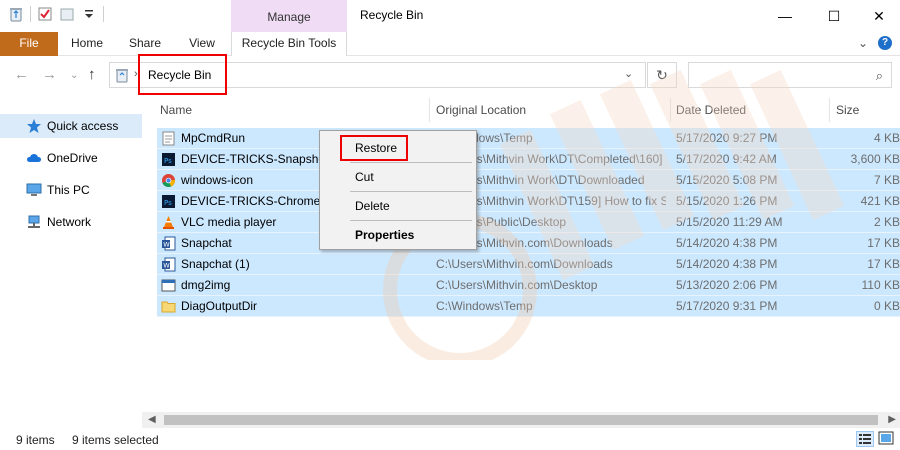  I want to click on star-icon, so click(34, 126).